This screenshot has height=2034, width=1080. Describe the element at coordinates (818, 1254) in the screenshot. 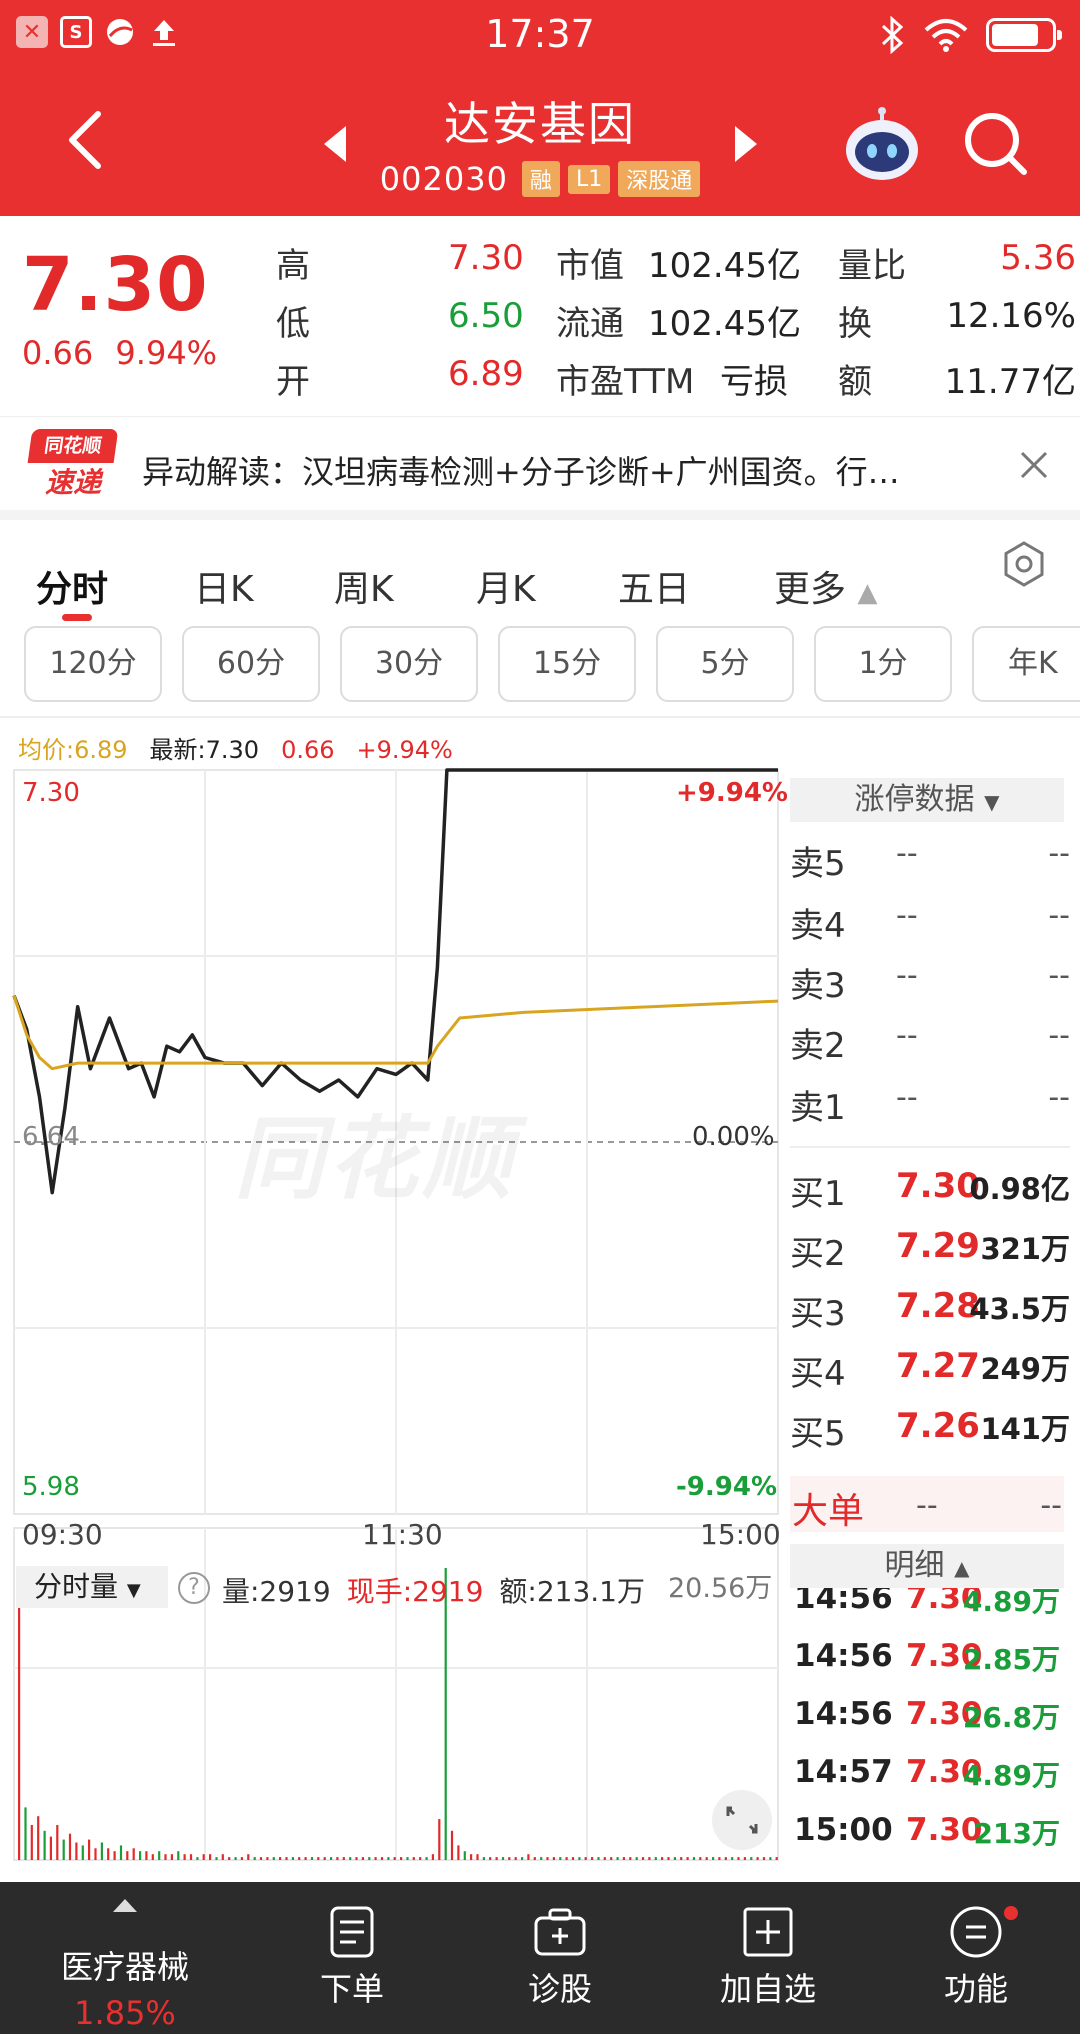

I see `bid-label: 买2` at that location.